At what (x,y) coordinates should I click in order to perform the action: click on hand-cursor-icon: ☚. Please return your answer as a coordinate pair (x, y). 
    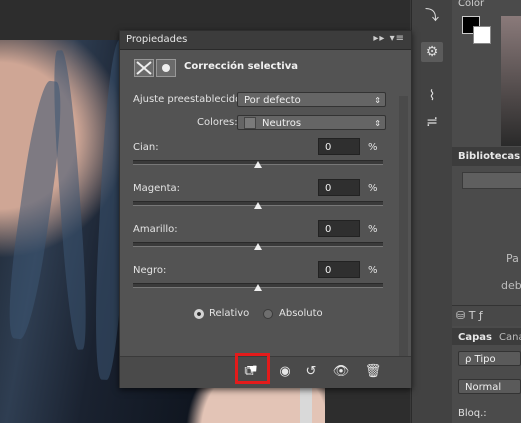
    Looking at the image, I should click on (252, 369).